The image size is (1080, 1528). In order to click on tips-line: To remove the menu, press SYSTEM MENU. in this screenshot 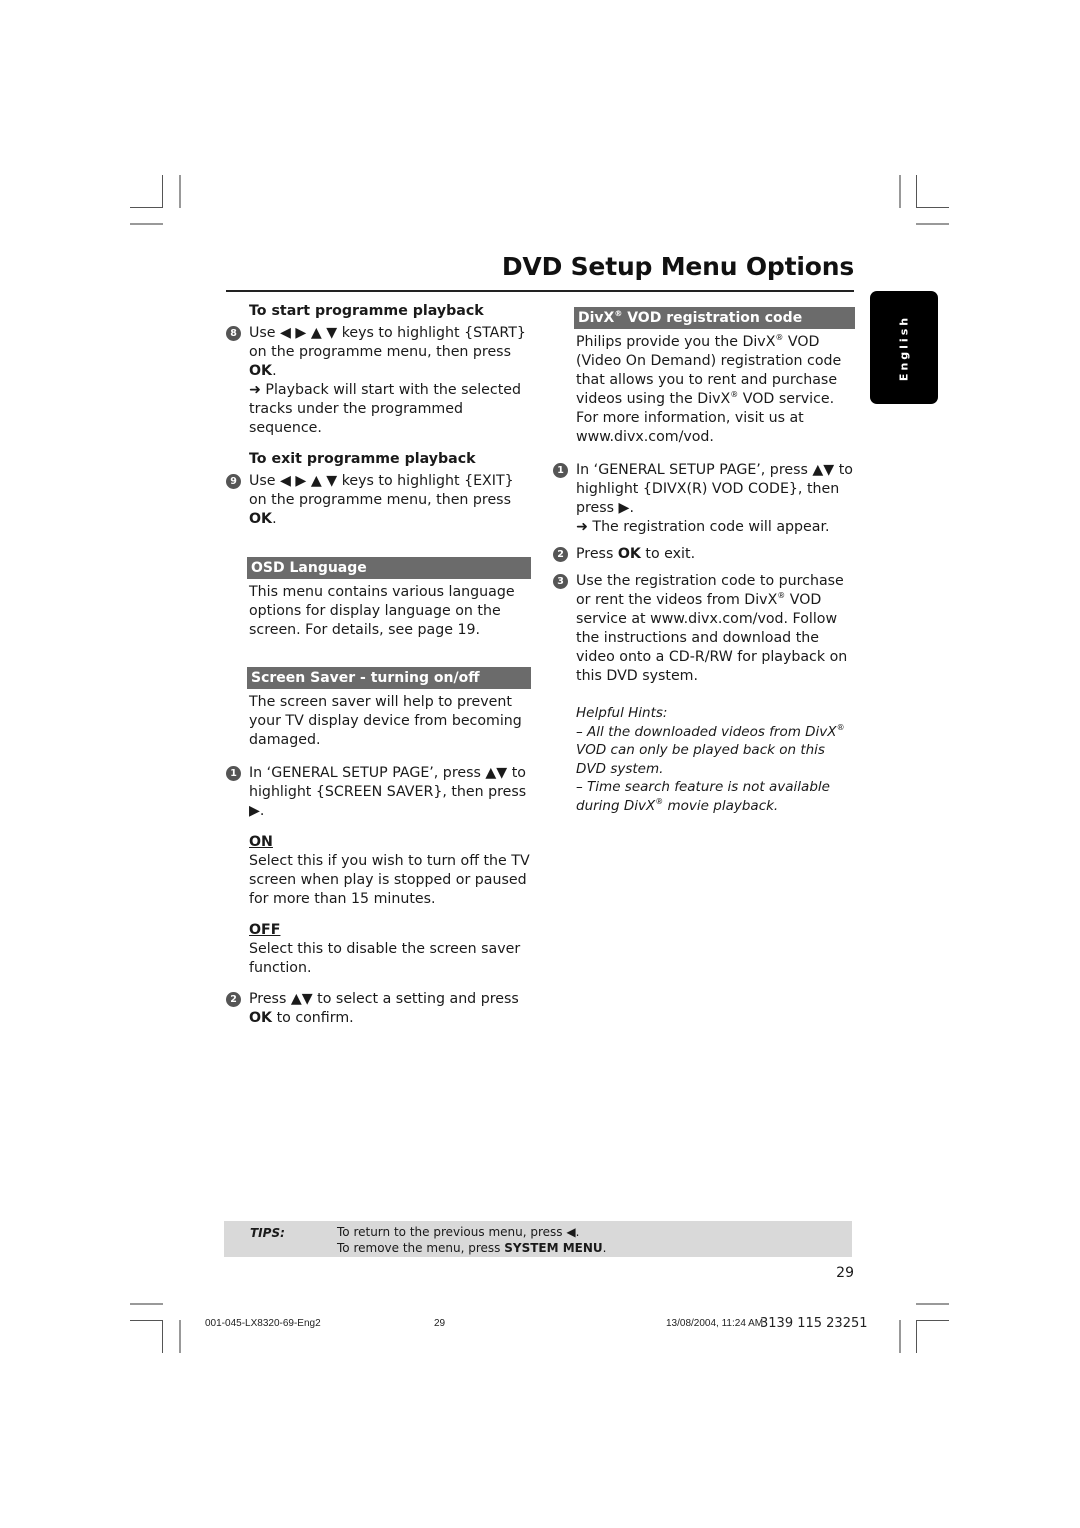, I will do `click(471, 1248)`.